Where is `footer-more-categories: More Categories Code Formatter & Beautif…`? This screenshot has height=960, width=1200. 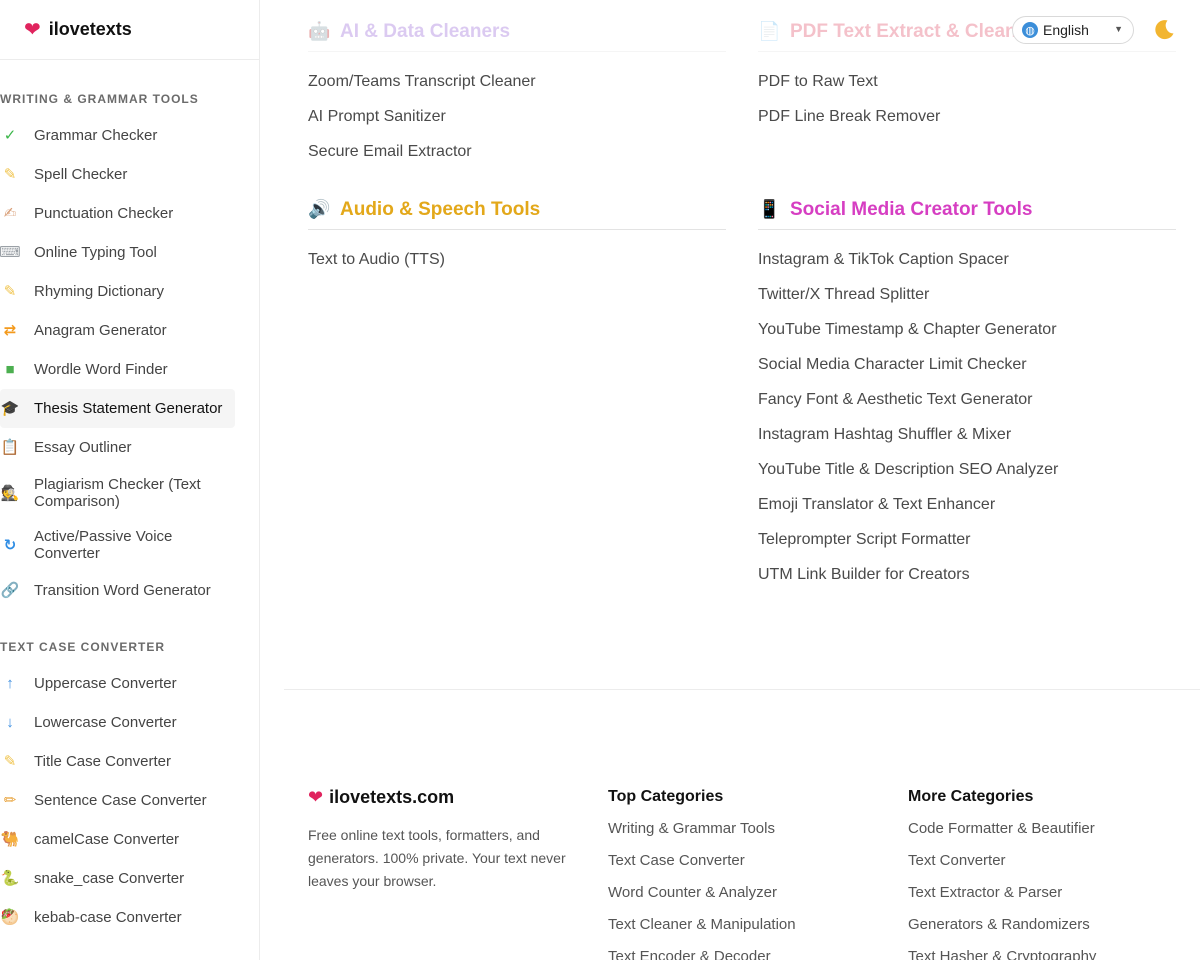
footer-more-categories: More Categories Code Formatter & Beautif… is located at coordinates (1002, 872).